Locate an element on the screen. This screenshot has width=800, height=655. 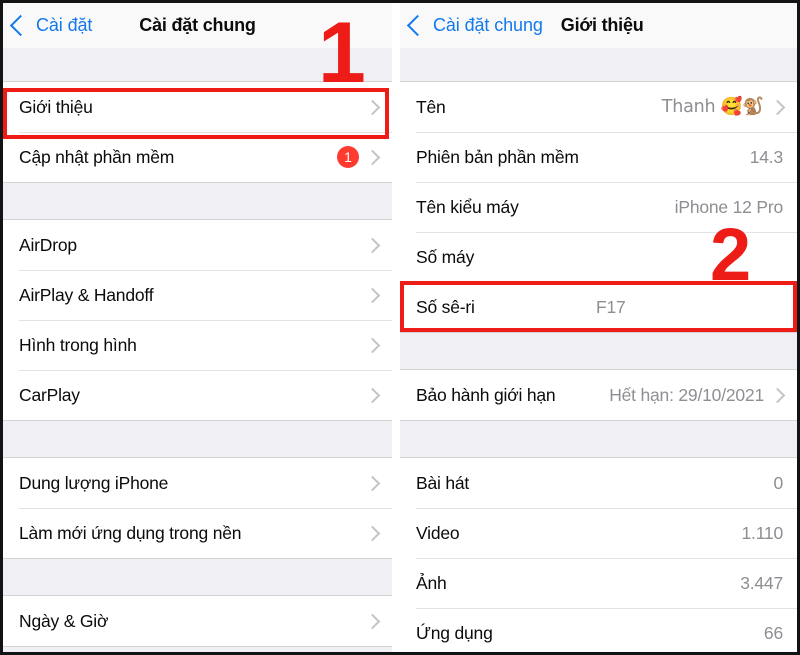
settings-group: Giới thiệu Cập nhật phần mềm 1 is located at coordinates (197, 132).